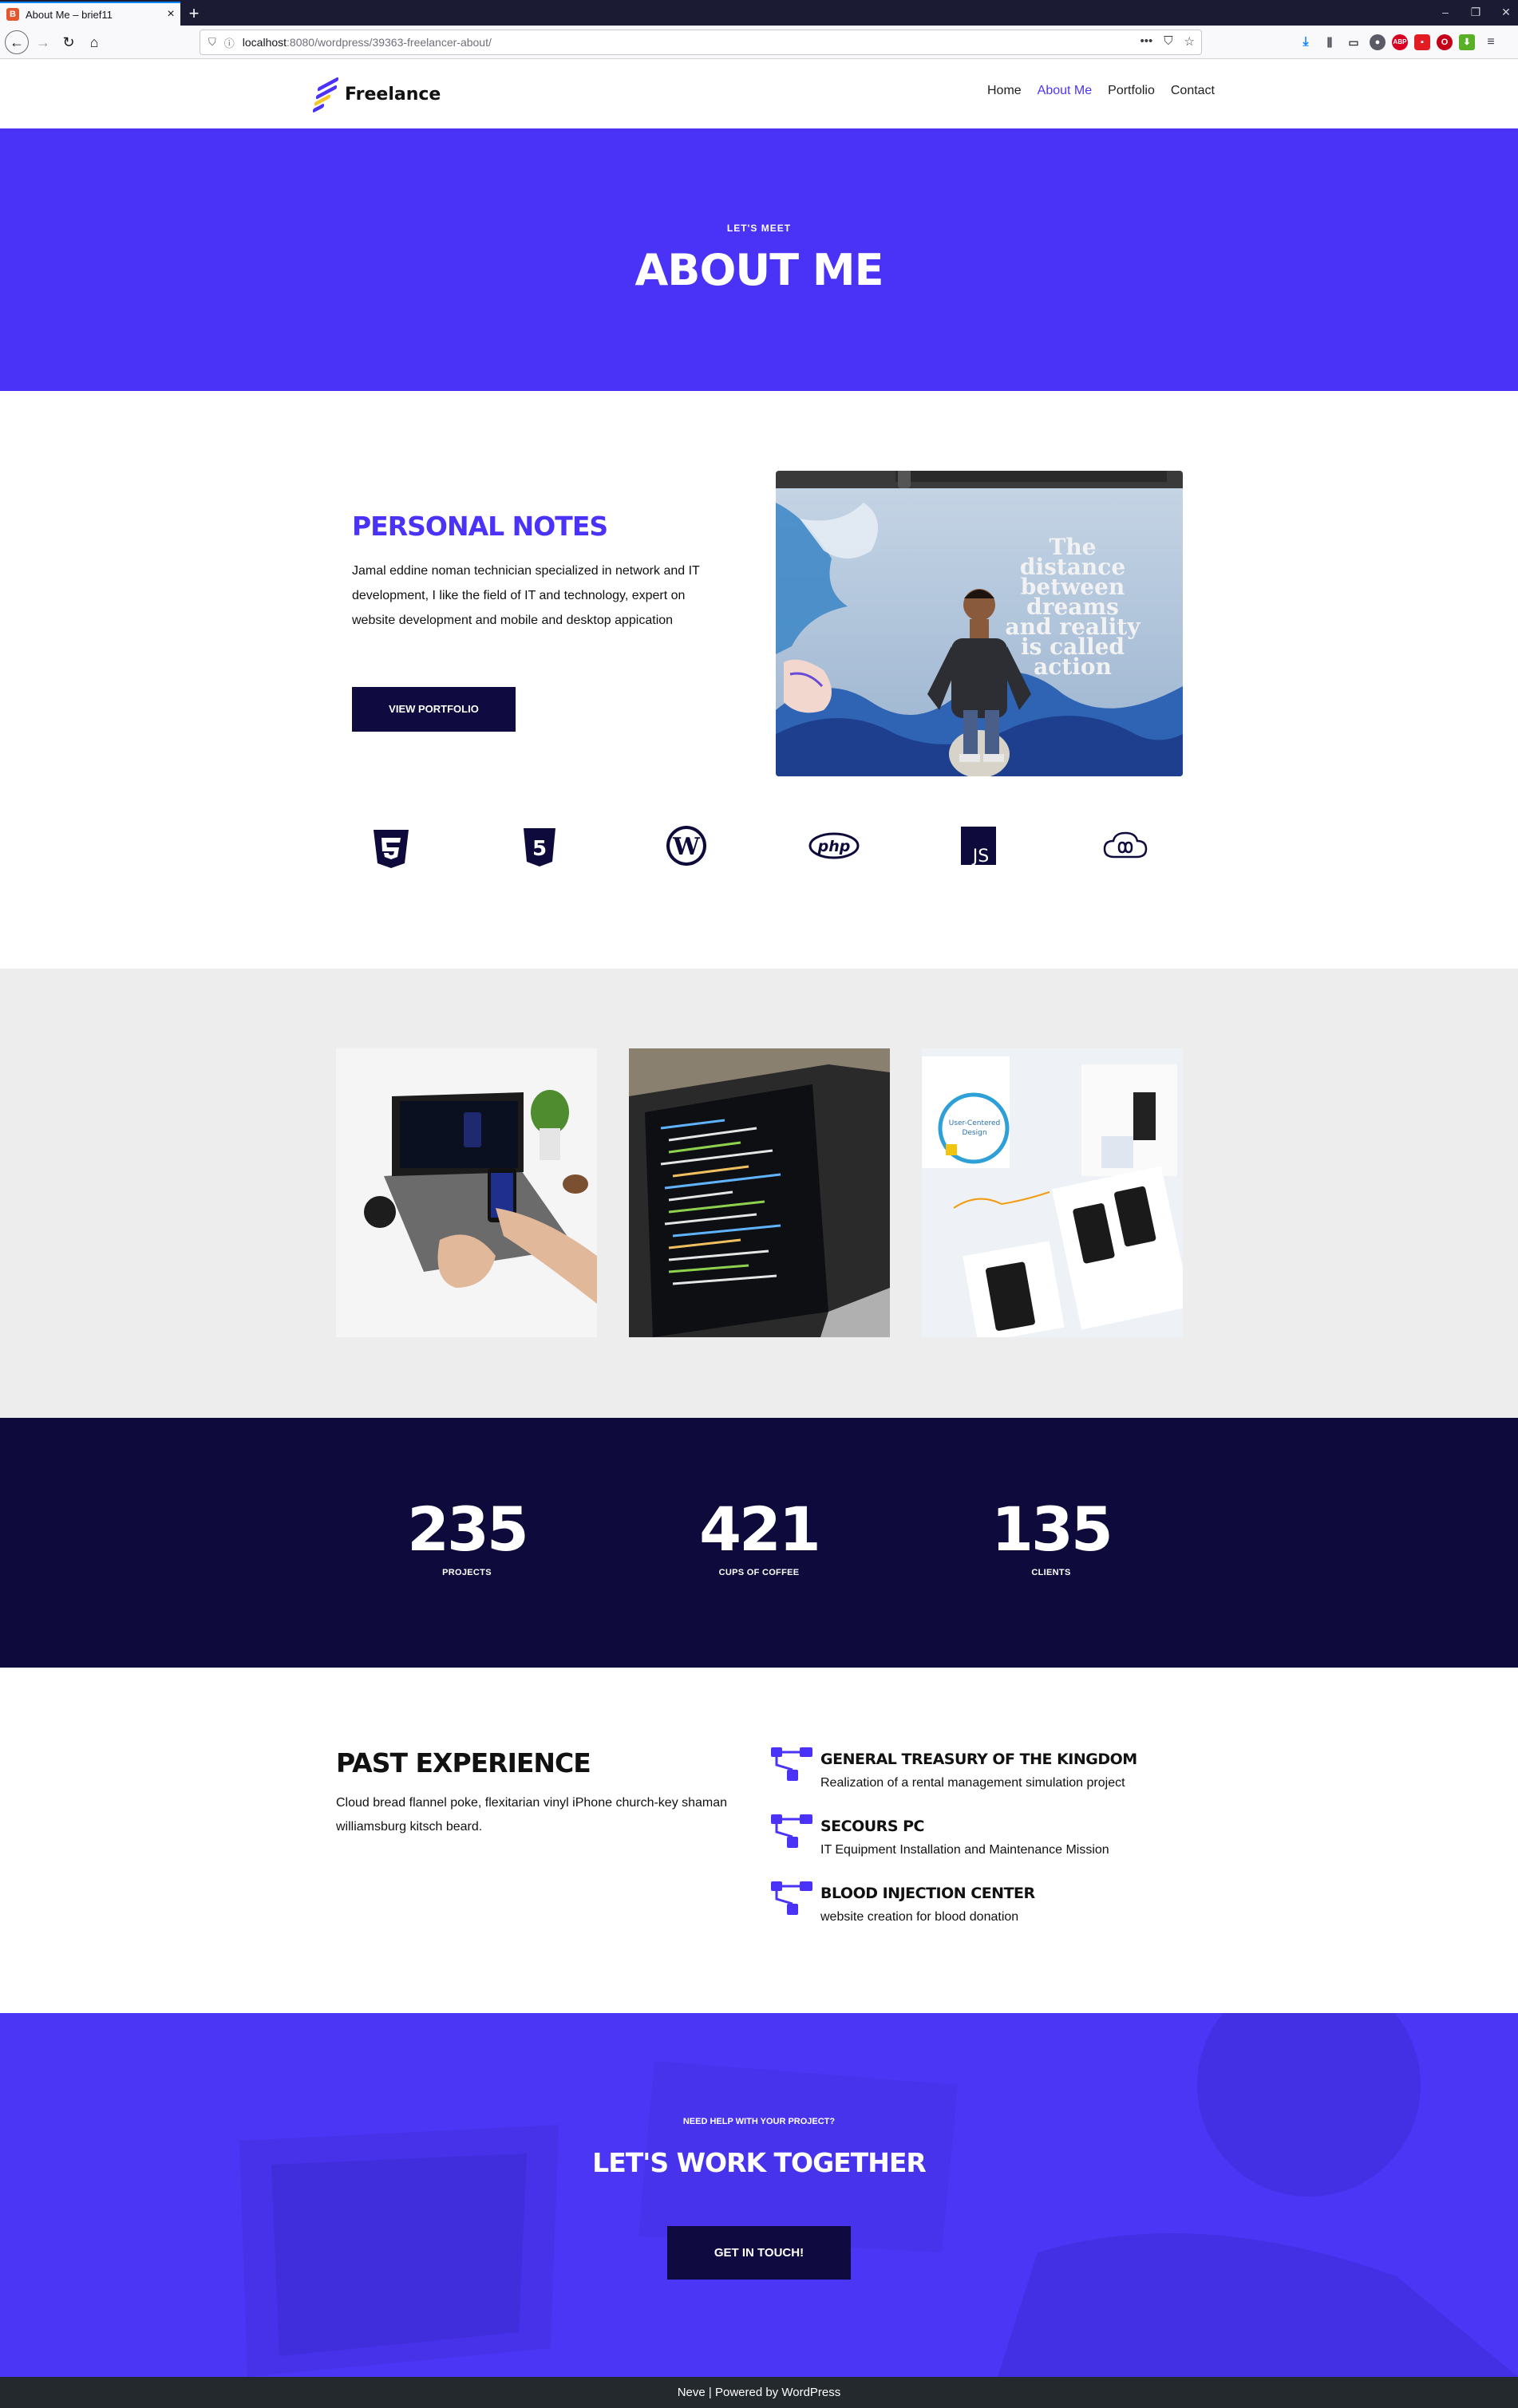 This screenshot has width=1518, height=2408. Describe the element at coordinates (171, 14) in the screenshot. I see `tab-close-icon: ×` at that location.